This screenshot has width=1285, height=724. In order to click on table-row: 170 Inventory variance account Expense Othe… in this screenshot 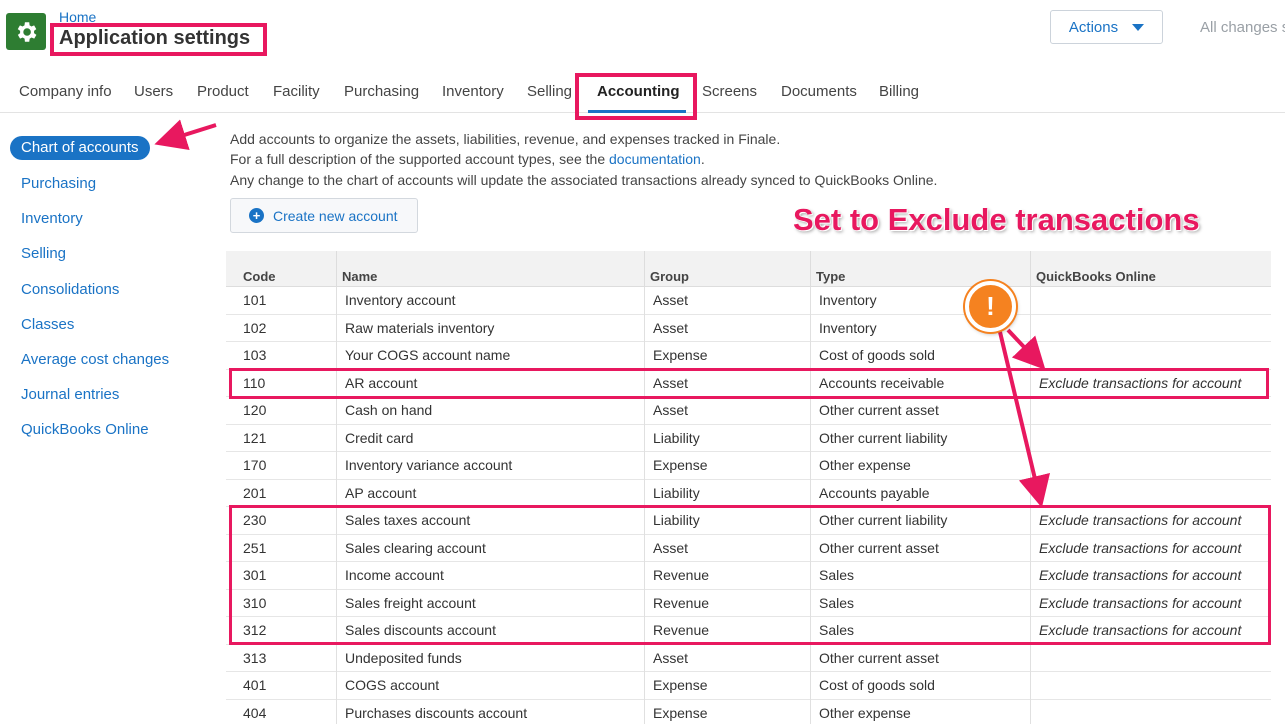, I will do `click(748, 466)`.